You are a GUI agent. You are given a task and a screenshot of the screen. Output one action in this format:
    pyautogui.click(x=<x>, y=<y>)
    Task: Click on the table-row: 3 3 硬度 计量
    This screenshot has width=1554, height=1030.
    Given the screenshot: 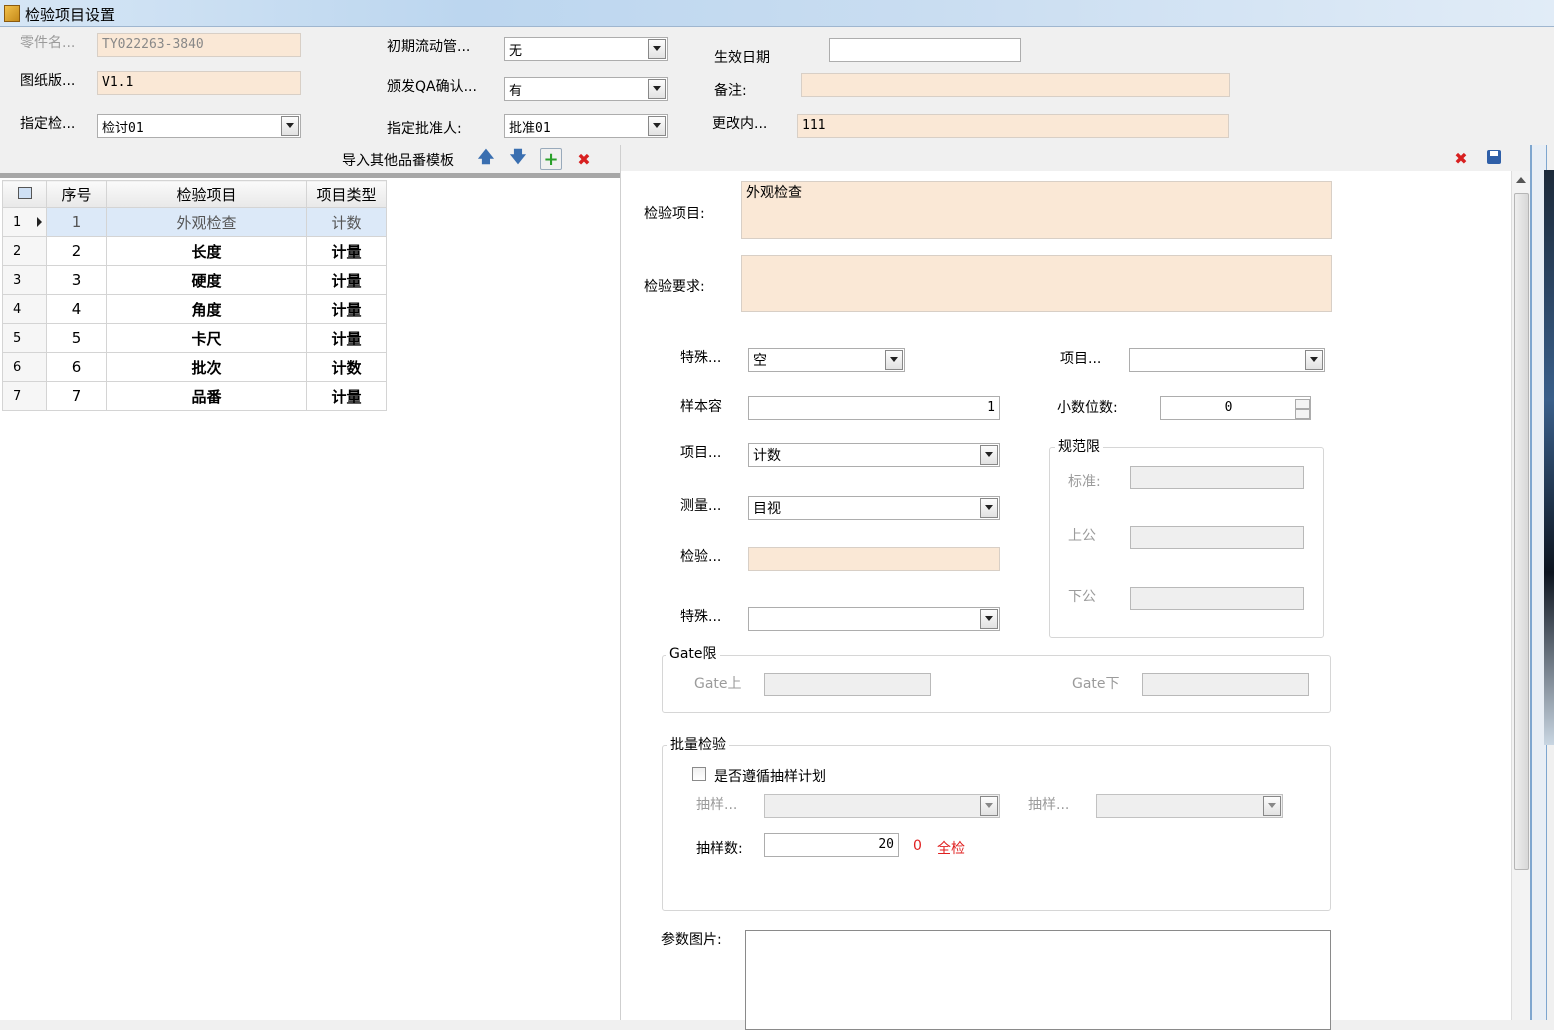 What is the action you would take?
    pyautogui.click(x=194, y=280)
    